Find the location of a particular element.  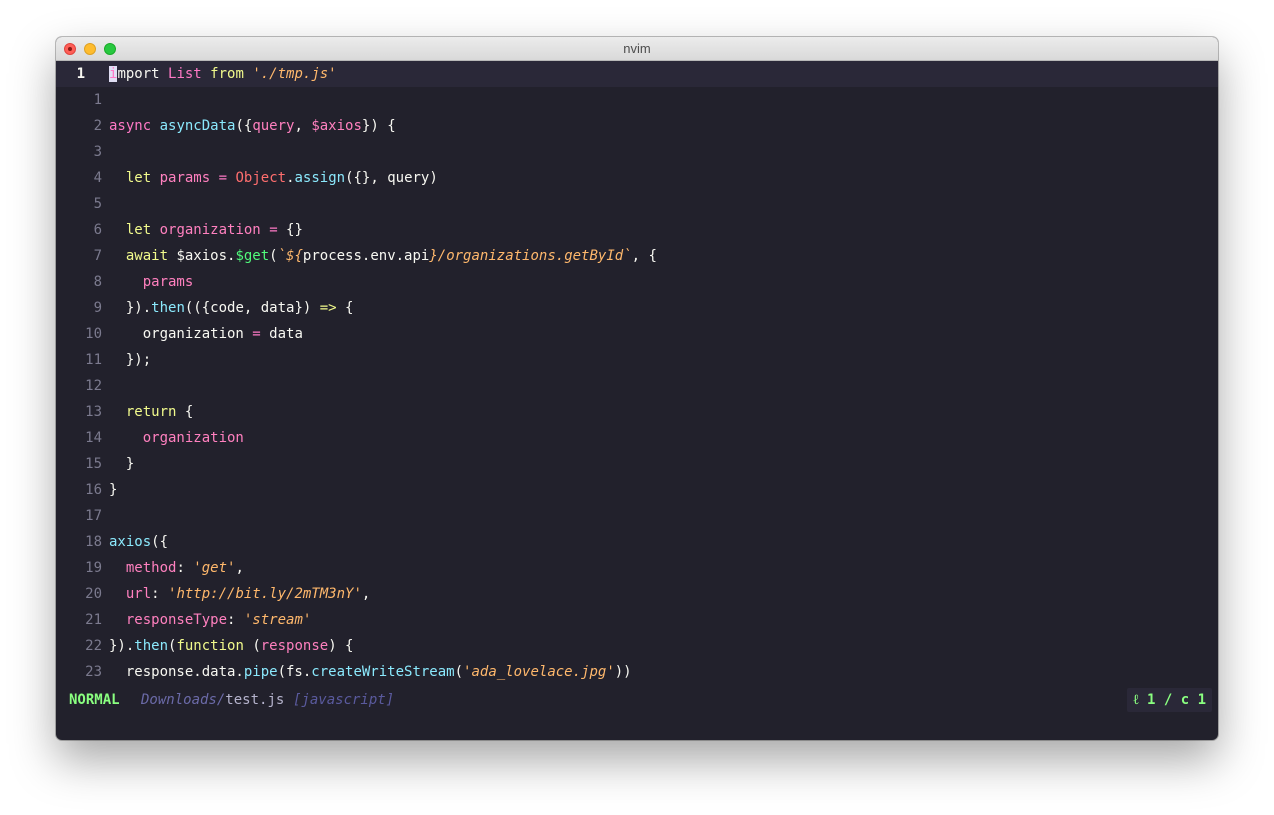

code-token: } is located at coordinates (113, 490).